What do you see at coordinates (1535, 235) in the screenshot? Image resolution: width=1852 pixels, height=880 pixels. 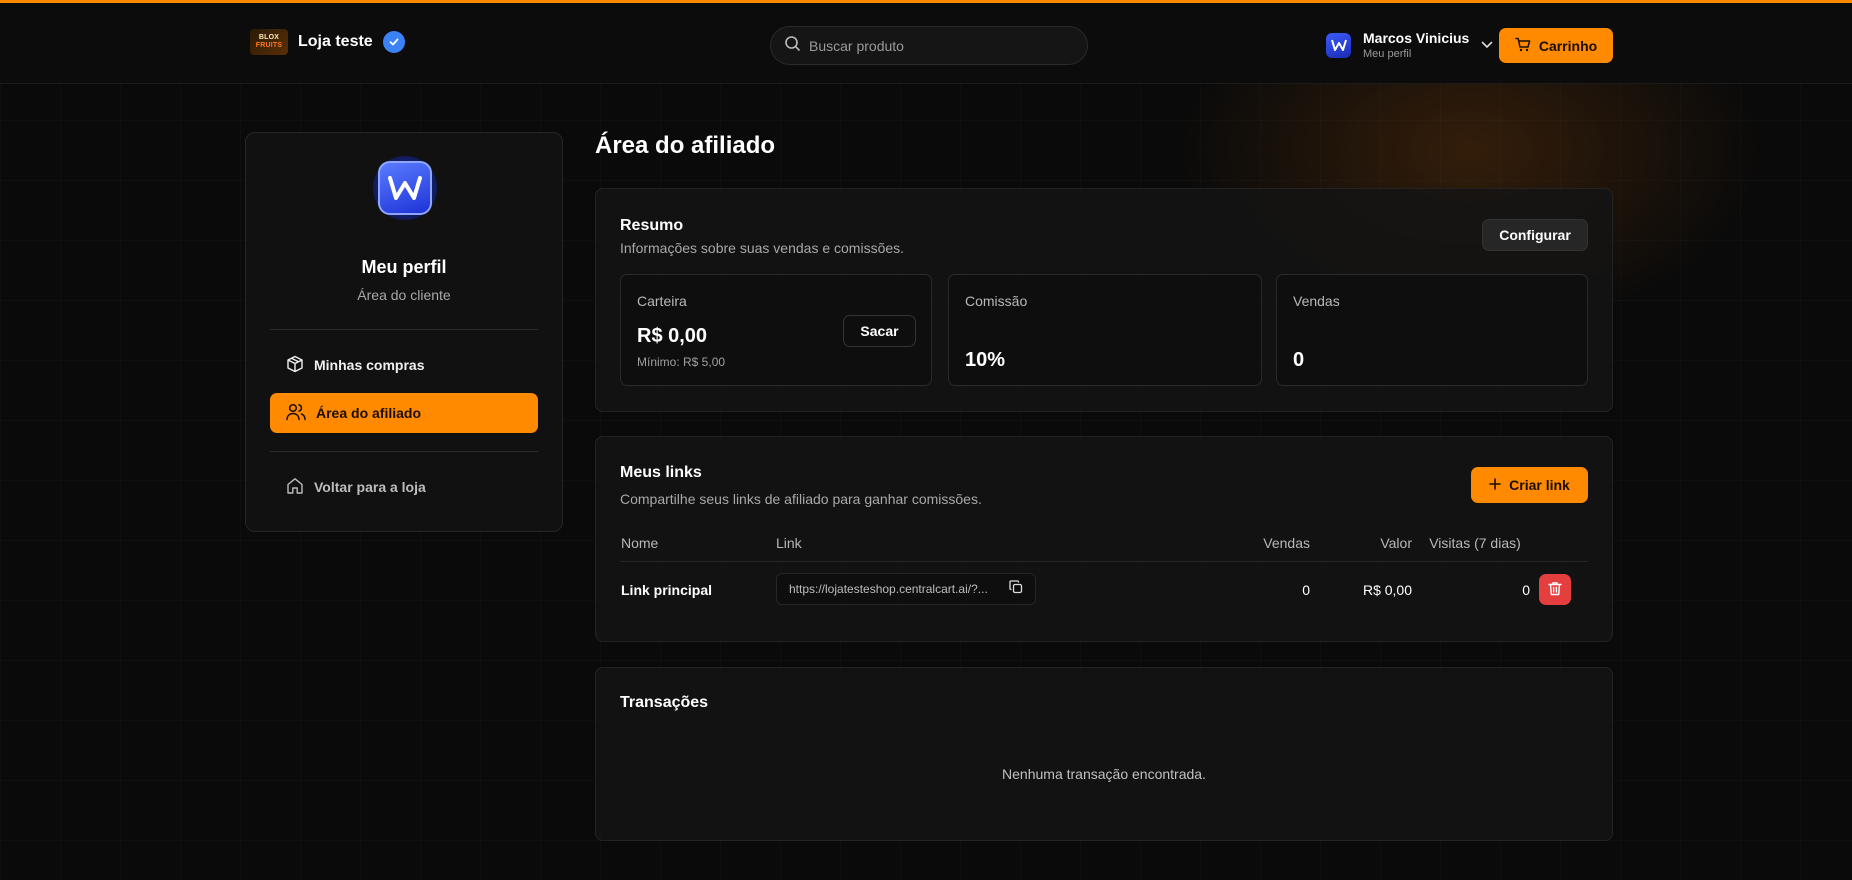 I see `configure-button: Configurar` at bounding box center [1535, 235].